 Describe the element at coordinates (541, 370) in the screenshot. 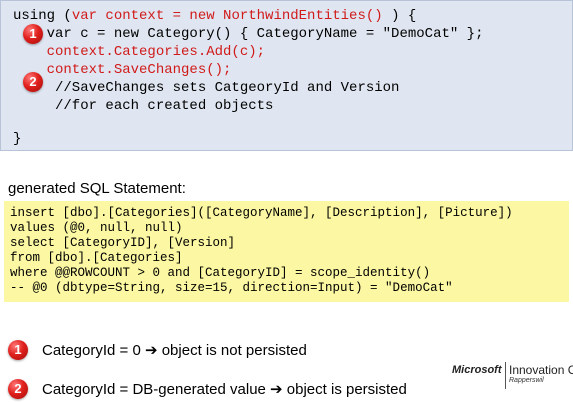

I see `logo-title: Innovation C` at that location.